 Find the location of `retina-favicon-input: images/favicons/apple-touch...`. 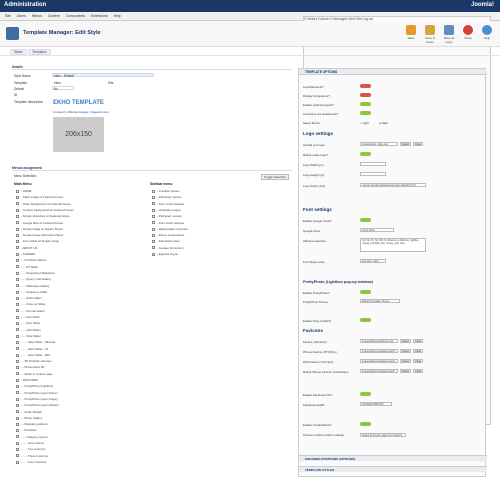

retina-favicon-input: images/favicons/apple-touch... is located at coordinates (379, 371).